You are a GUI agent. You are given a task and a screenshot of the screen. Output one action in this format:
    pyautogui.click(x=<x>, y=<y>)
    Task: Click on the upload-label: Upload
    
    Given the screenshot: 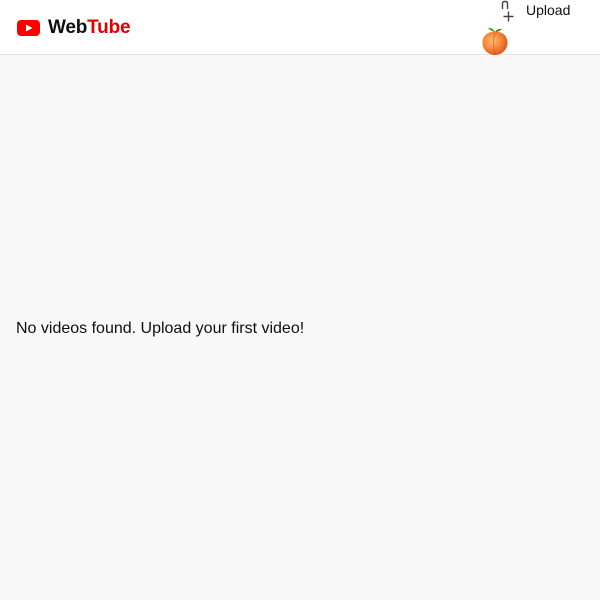 What is the action you would take?
    pyautogui.click(x=548, y=10)
    